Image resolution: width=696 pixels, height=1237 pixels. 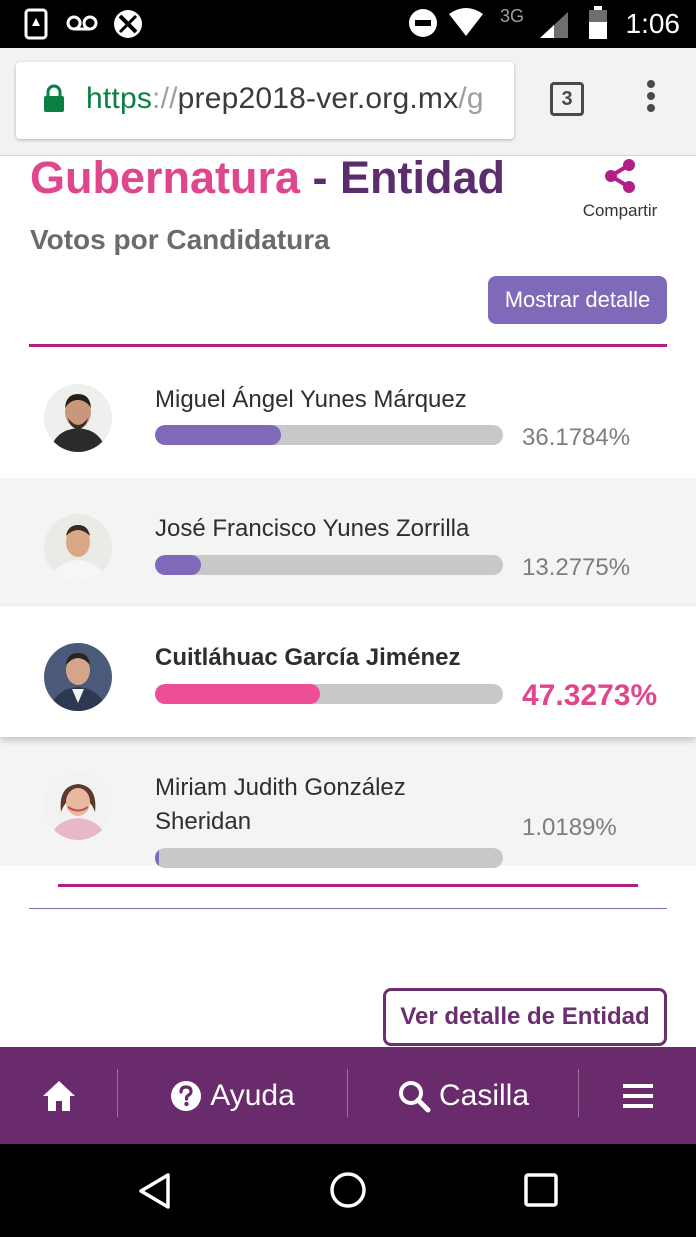 I want to click on home-circle-icon, so click(x=348, y=1190).